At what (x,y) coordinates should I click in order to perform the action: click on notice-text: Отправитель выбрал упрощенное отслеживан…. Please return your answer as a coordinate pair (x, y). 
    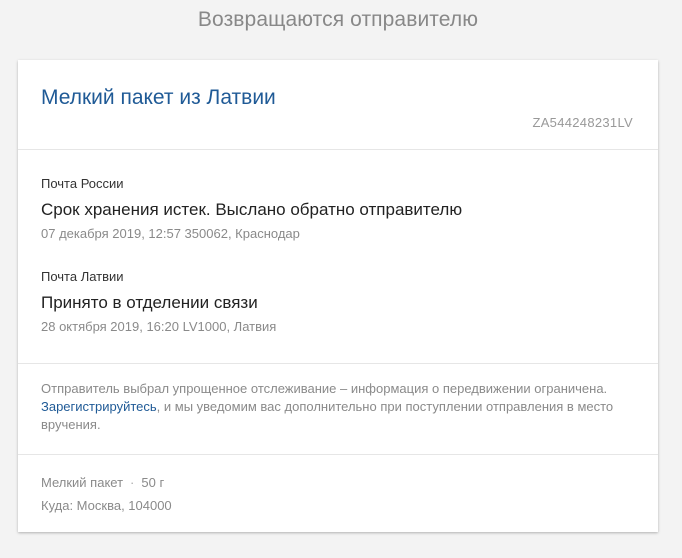
    Looking at the image, I should click on (333, 407).